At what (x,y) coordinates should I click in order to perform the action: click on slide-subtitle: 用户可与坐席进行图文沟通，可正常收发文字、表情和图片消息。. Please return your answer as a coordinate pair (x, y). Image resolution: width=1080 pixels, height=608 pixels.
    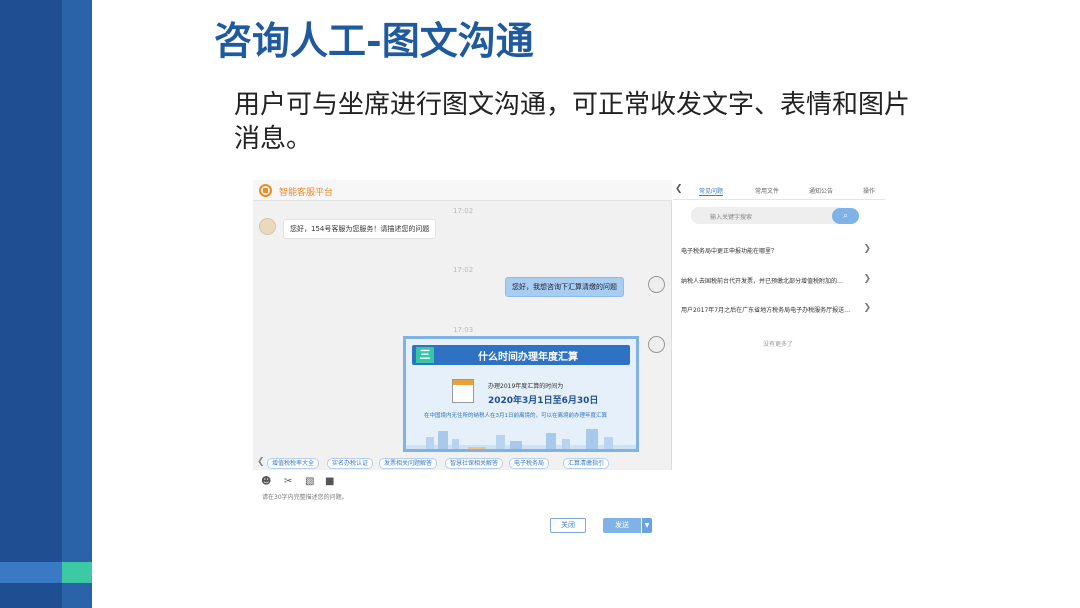
    Looking at the image, I should click on (572, 122).